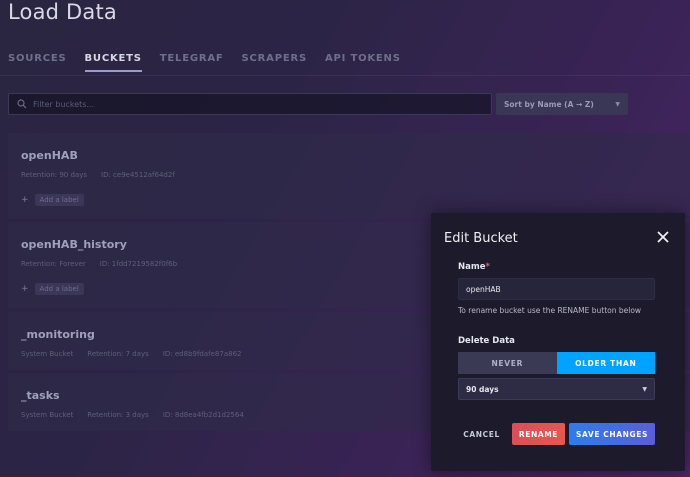  Describe the element at coordinates (481, 238) in the screenshot. I see `dialog-title: Edit Bucket` at that location.